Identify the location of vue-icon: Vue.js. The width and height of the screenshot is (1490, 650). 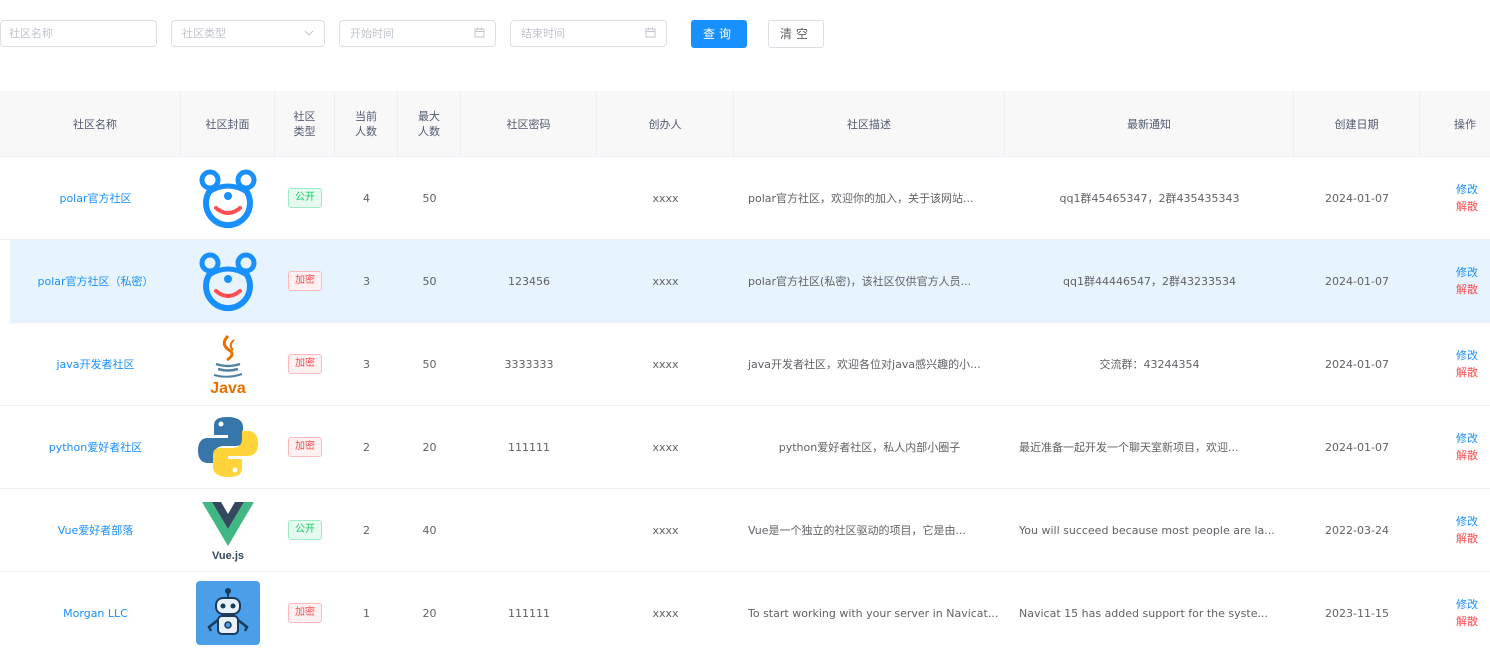
(228, 532).